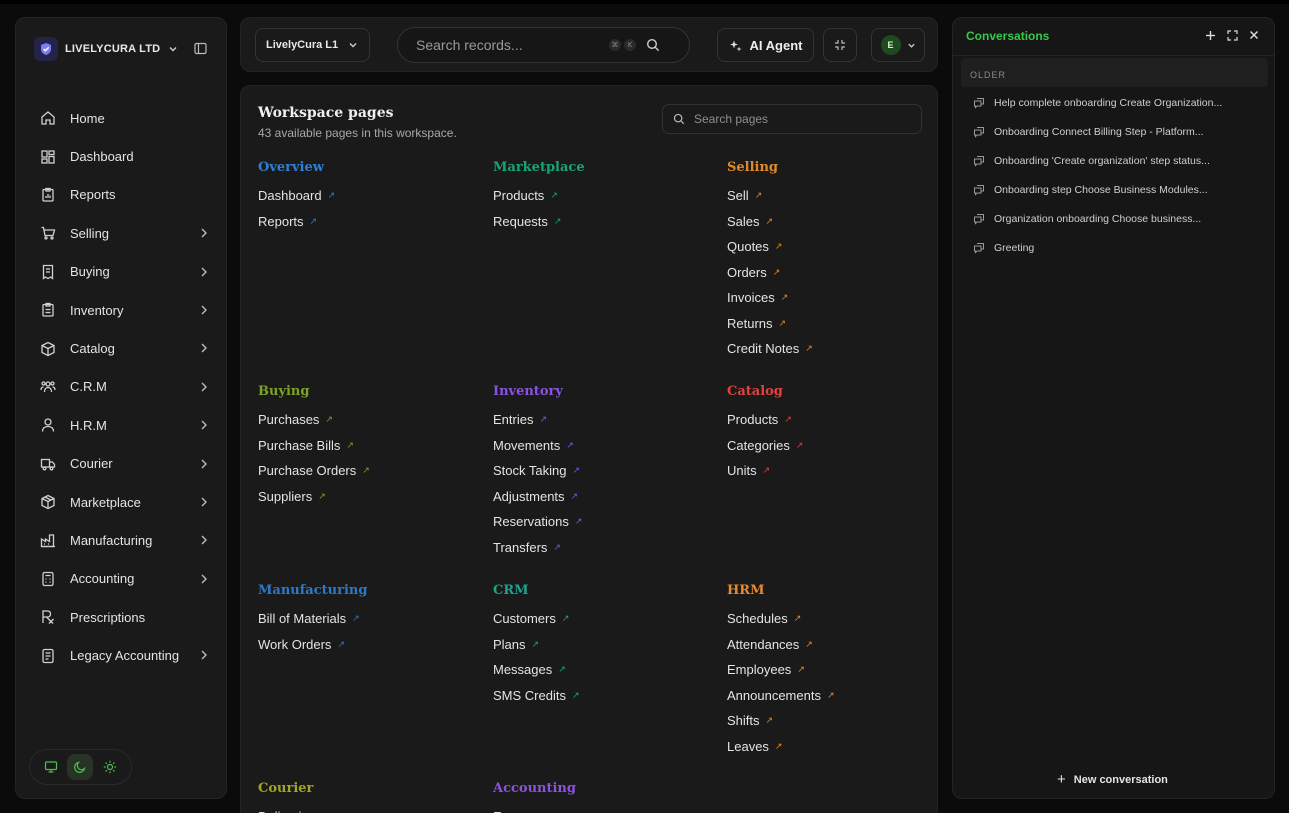 This screenshot has height=813, width=1289. What do you see at coordinates (368, 497) in the screenshot?
I see `page-link: Suppliers ↗` at bounding box center [368, 497].